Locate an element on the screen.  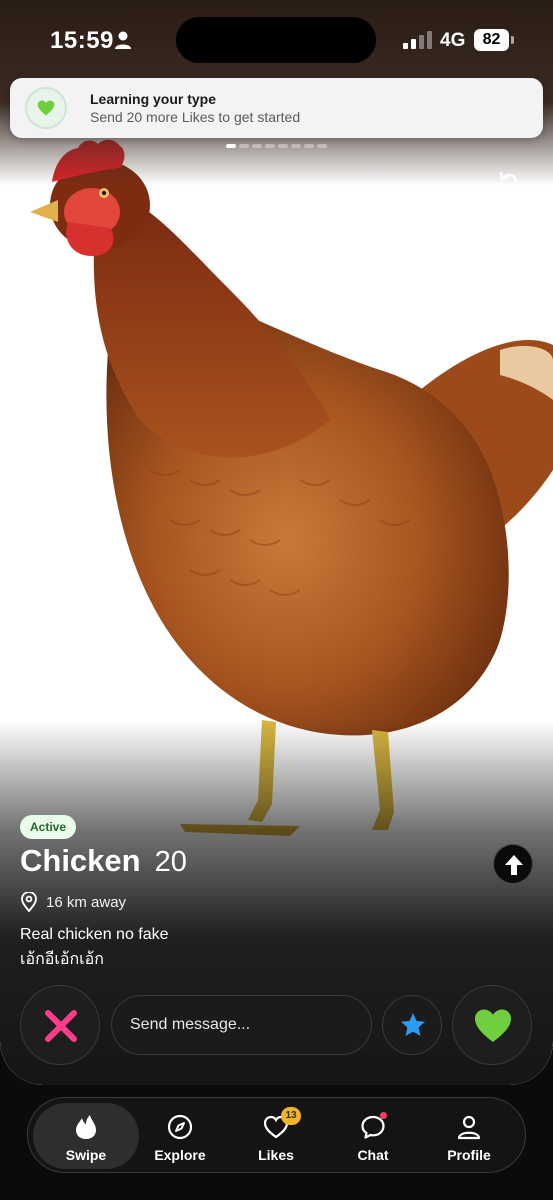
super-like-button is located at coordinates (412, 1025).